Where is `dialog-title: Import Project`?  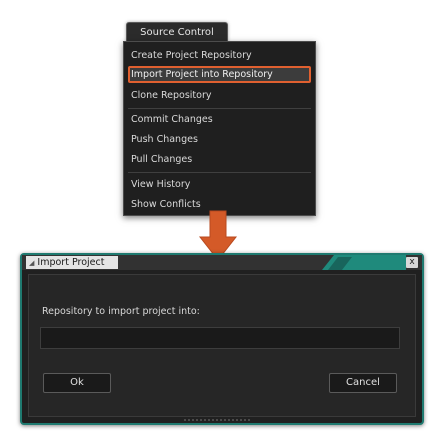
dialog-title: Import Project is located at coordinates (71, 262).